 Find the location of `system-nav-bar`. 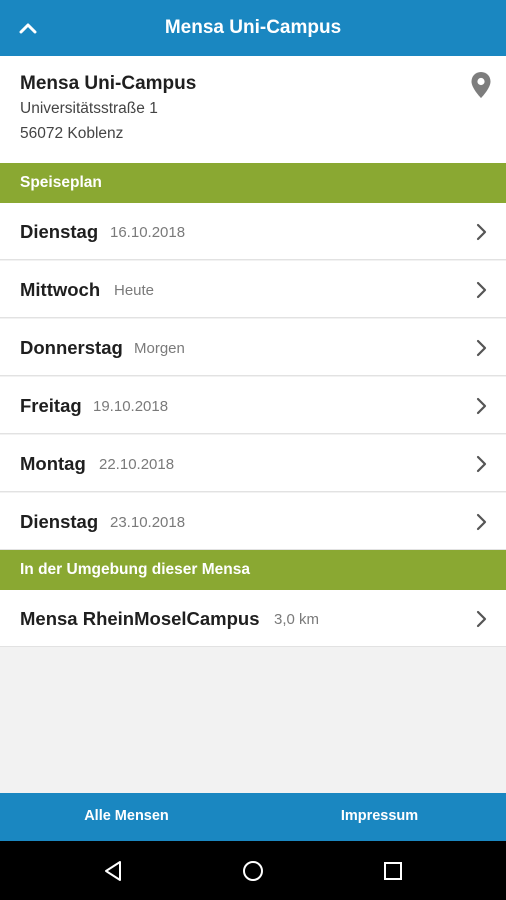

system-nav-bar is located at coordinates (253, 870).